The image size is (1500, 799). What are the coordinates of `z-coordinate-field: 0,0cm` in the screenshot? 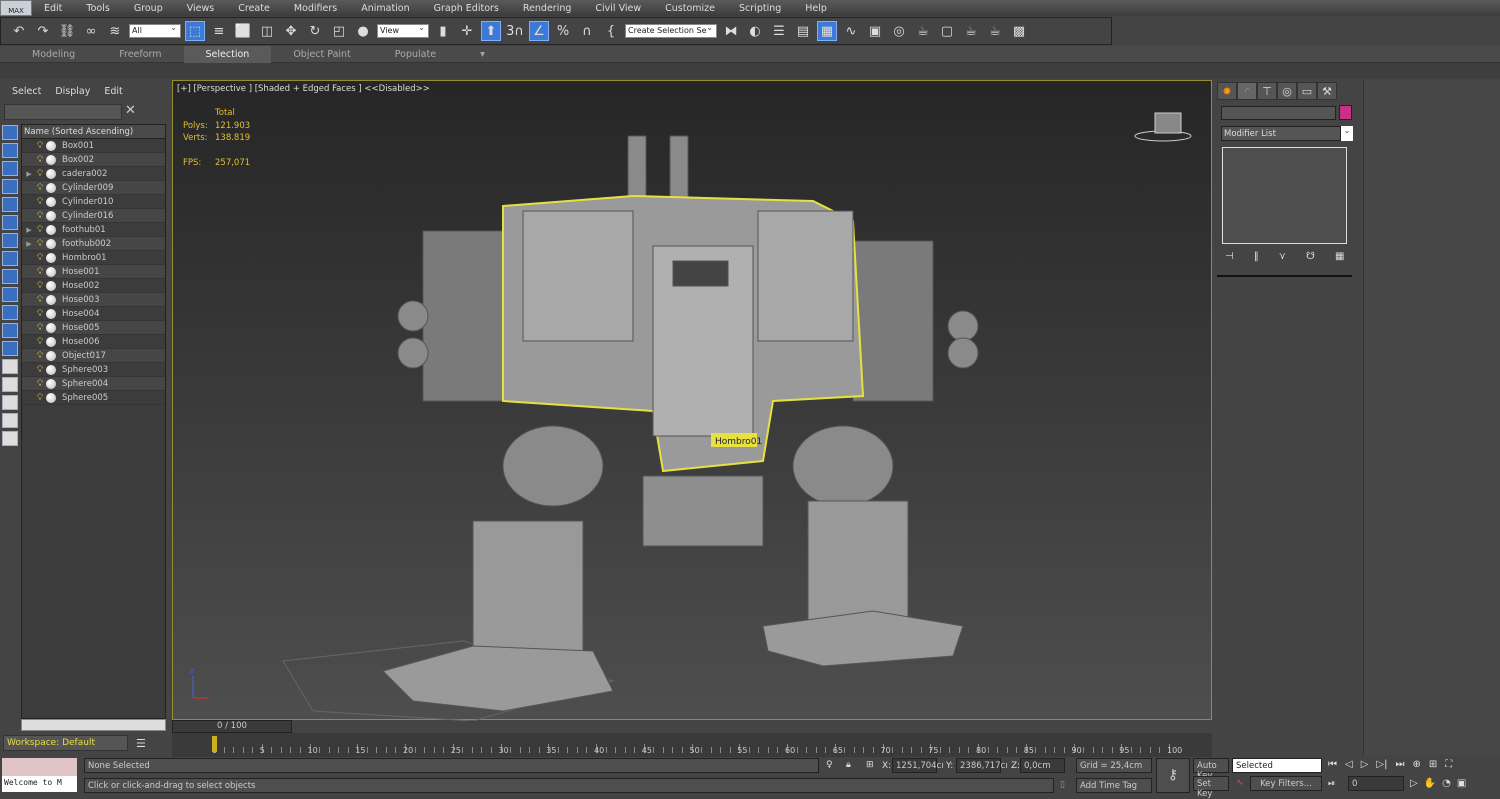 It's located at (1042, 765).